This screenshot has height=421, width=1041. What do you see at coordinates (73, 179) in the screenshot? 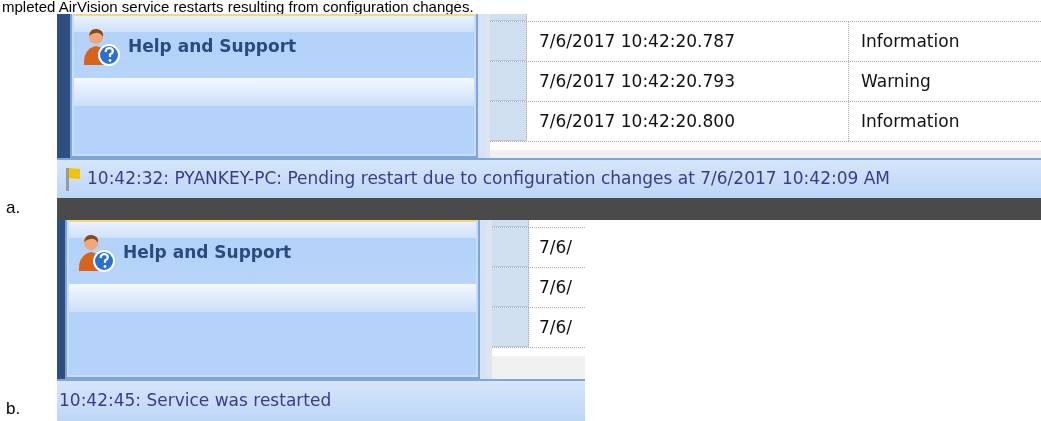
I see `flag-icon` at bounding box center [73, 179].